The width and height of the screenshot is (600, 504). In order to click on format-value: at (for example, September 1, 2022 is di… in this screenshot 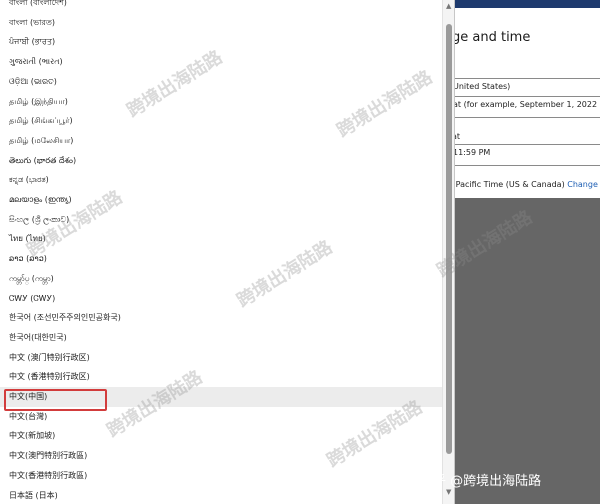, I will do `click(526, 104)`.